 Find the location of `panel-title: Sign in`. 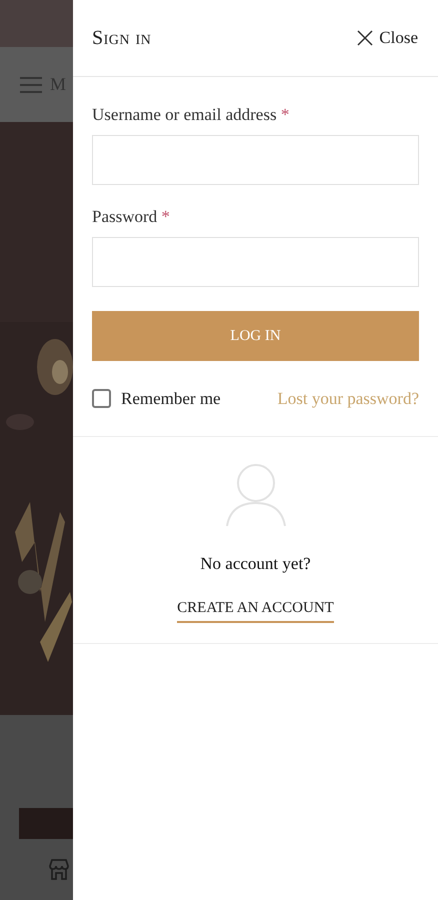

panel-title: Sign in is located at coordinates (122, 38).